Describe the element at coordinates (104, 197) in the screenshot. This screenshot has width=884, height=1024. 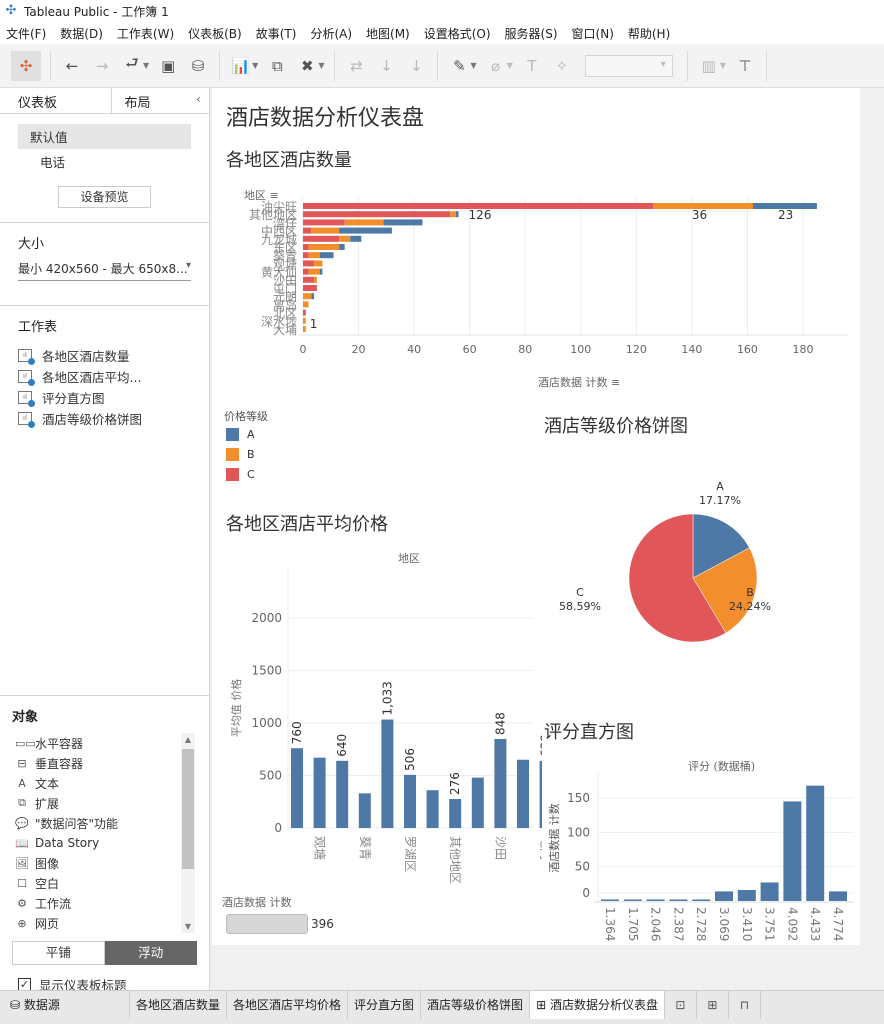
I see `device-preview-button: 设备预览` at that location.